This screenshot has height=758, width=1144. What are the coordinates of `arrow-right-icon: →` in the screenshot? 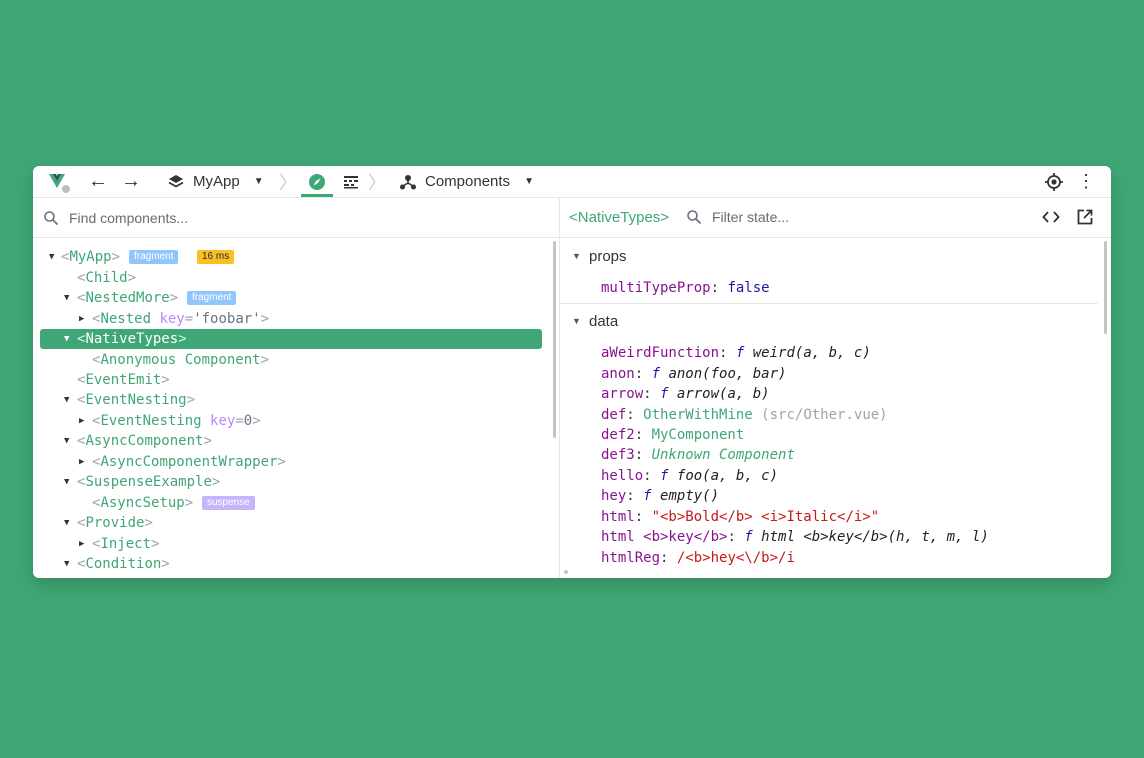 It's located at (131, 181).